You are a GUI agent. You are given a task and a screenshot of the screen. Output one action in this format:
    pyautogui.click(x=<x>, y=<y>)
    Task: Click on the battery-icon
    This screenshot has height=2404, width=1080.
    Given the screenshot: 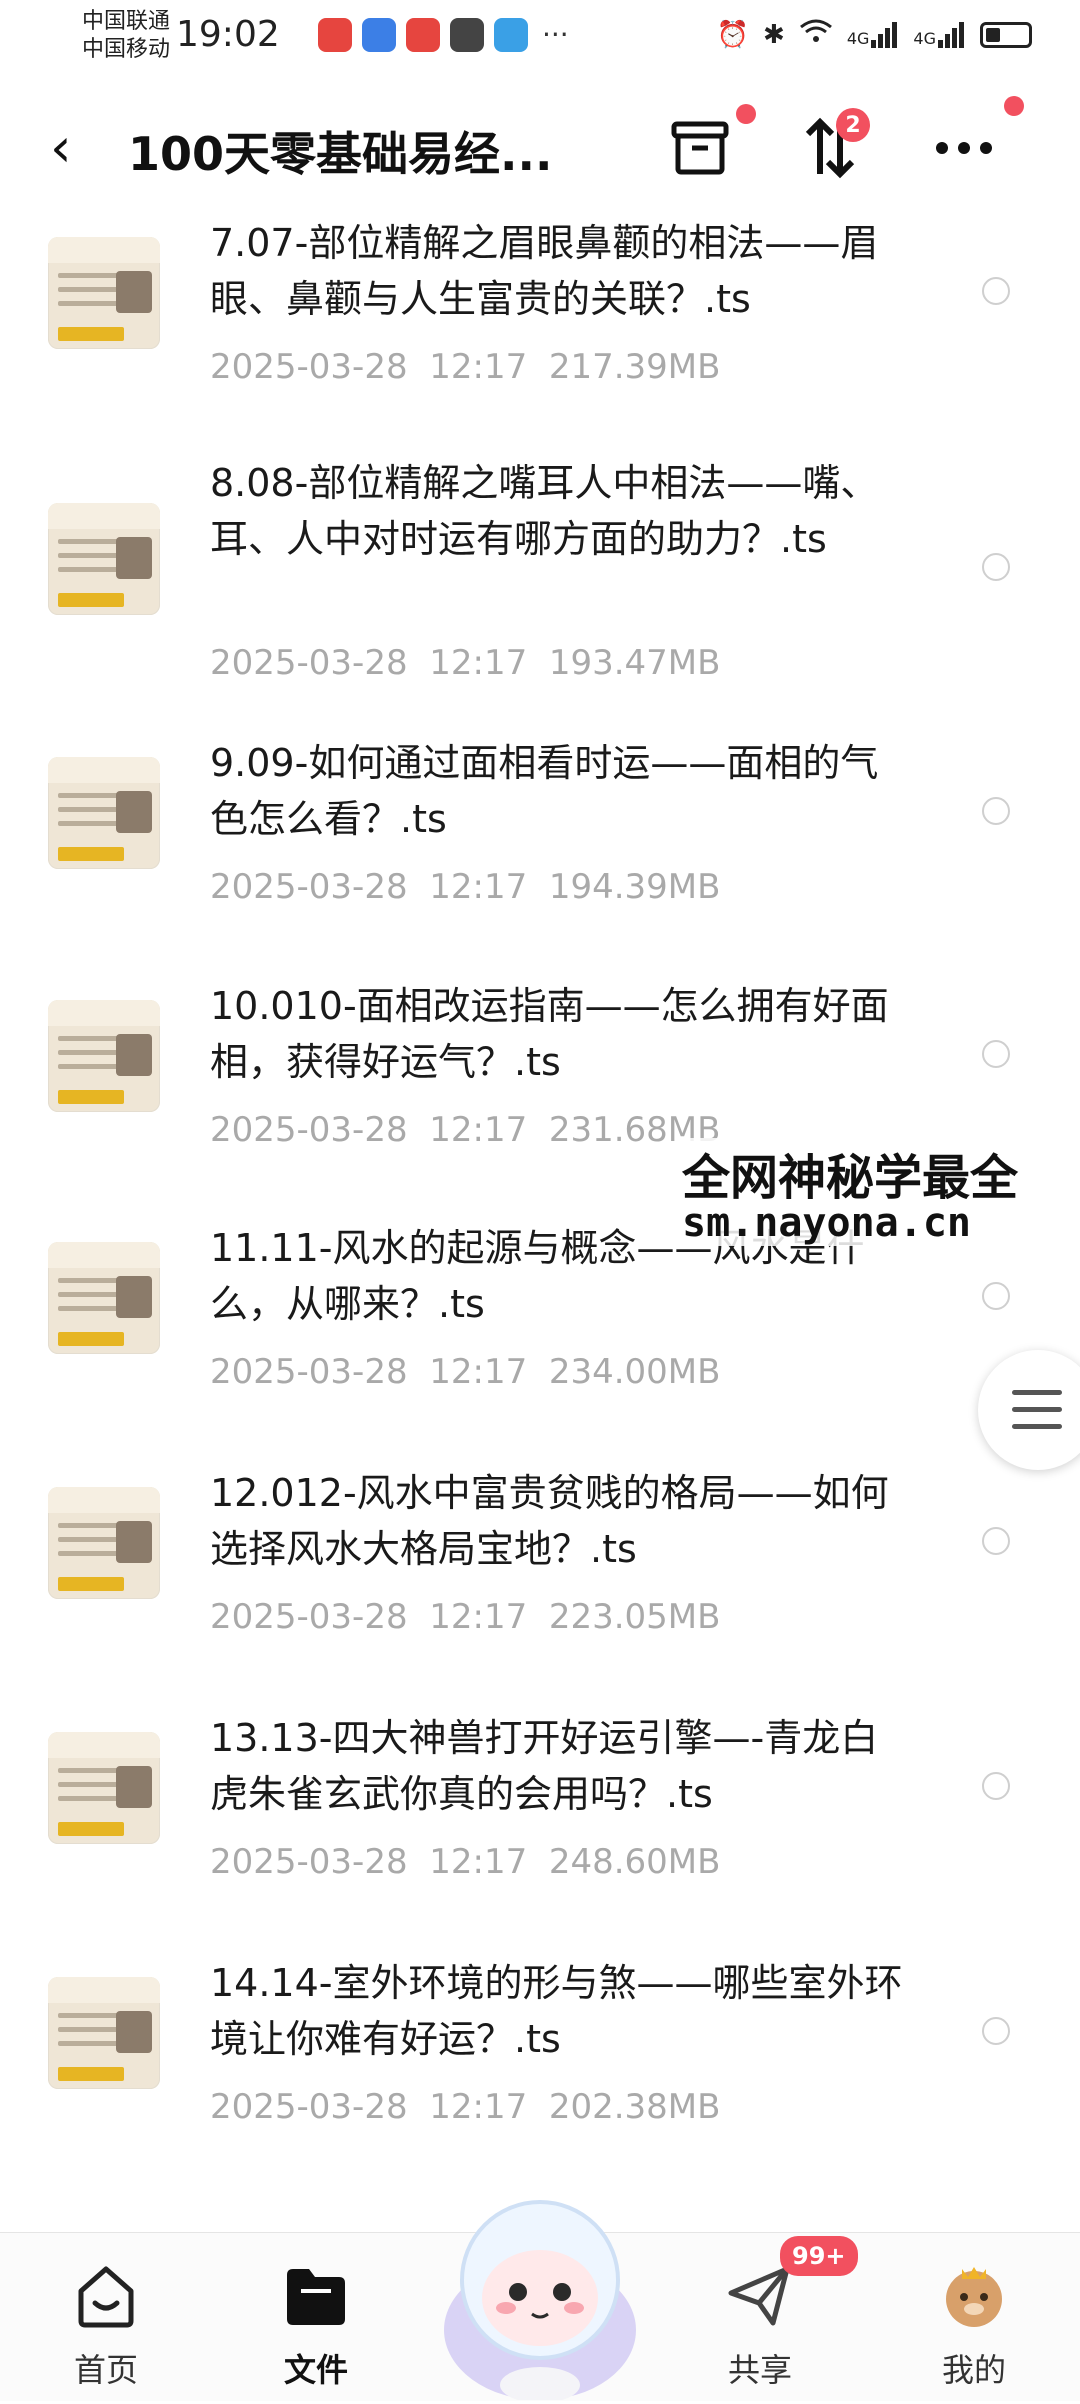 What is the action you would take?
    pyautogui.click(x=1006, y=34)
    